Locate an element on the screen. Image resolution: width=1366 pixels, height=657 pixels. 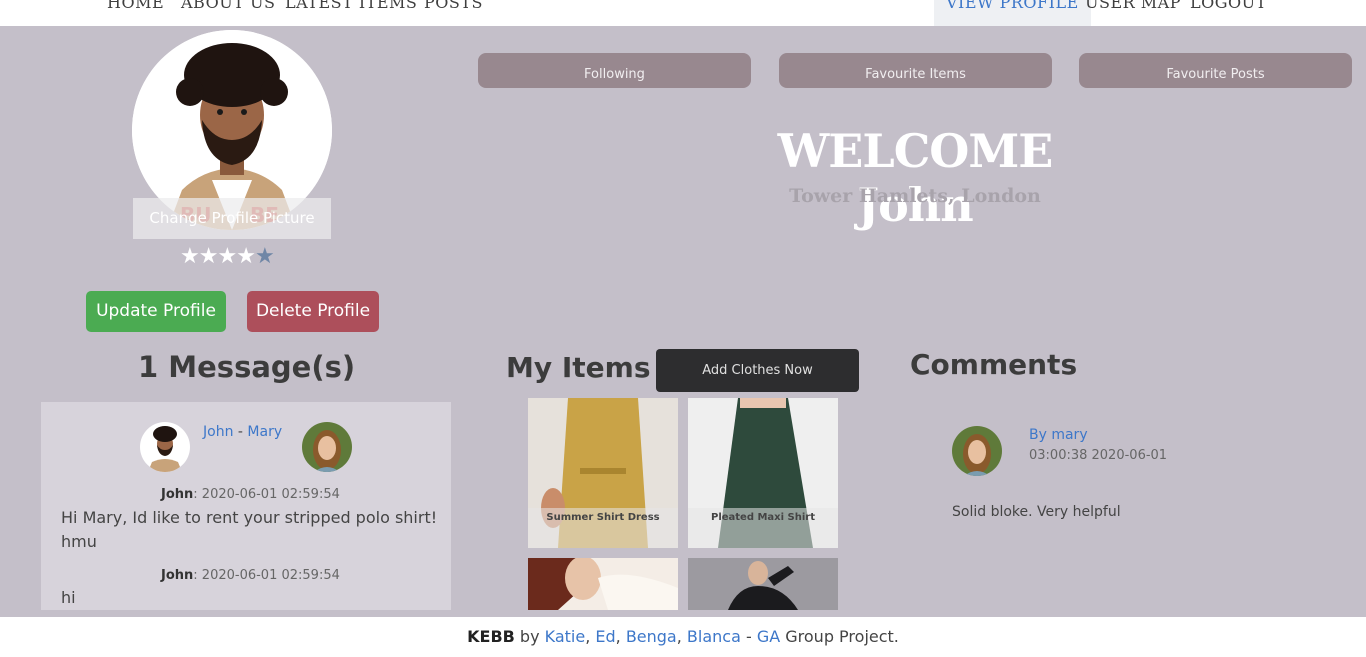
following-button: Following is located at coordinates (614, 70).